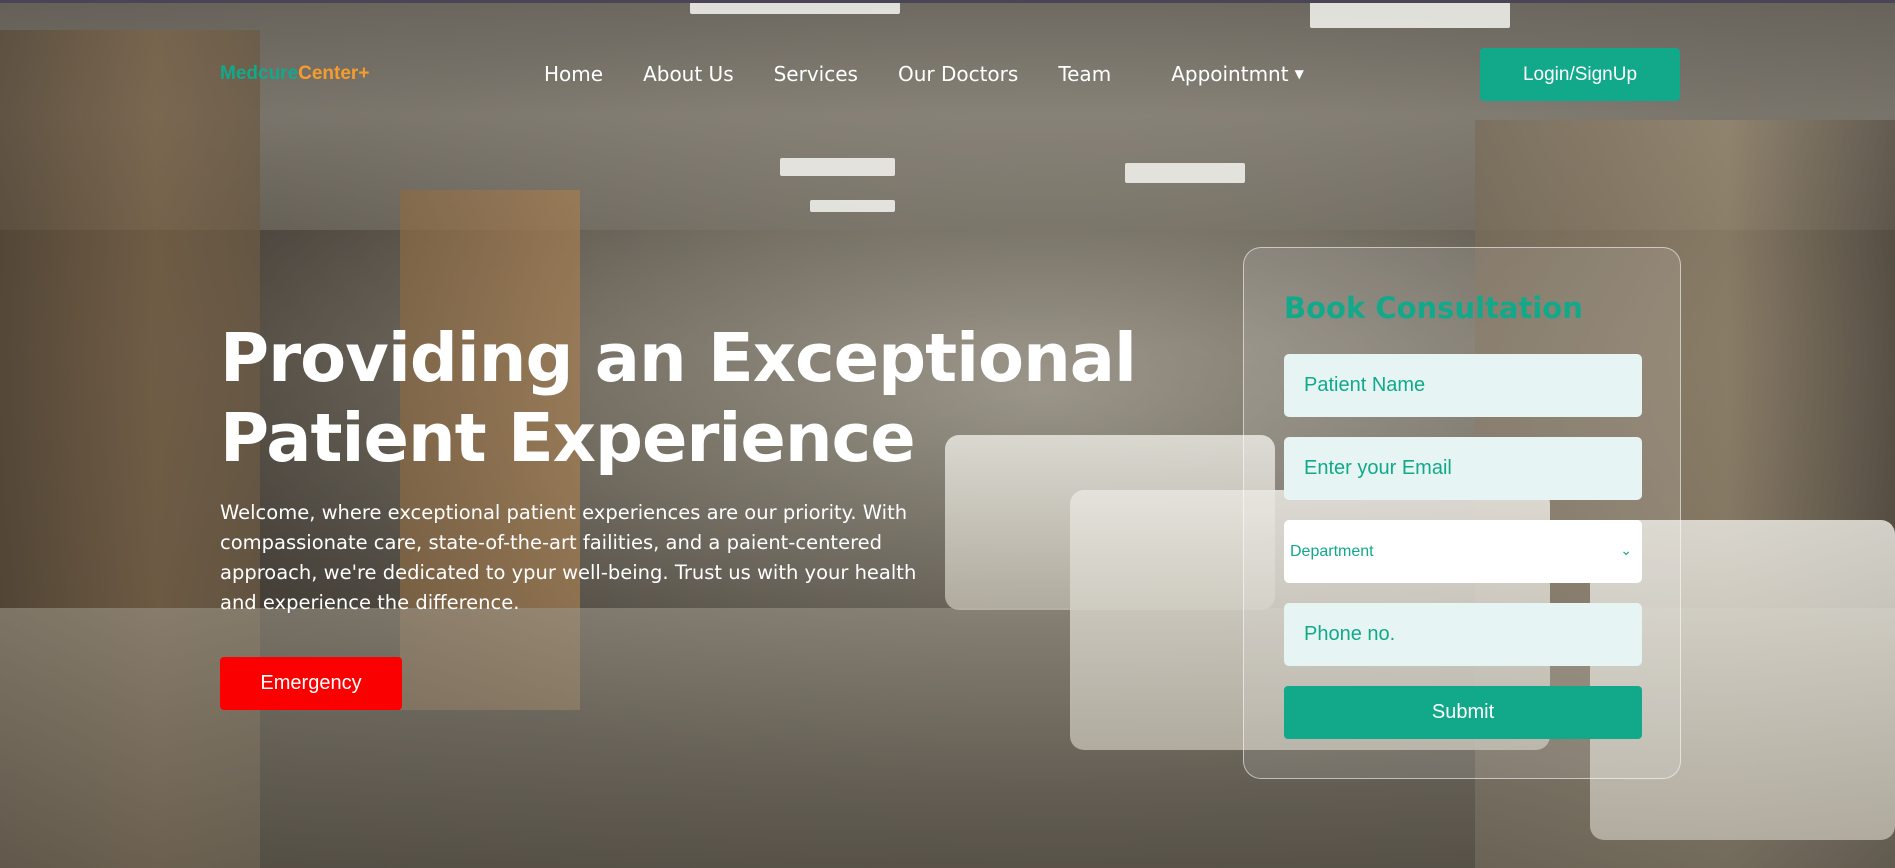  Describe the element at coordinates (1580, 74) in the screenshot. I see `login-signup-button: Login/SignUp` at that location.